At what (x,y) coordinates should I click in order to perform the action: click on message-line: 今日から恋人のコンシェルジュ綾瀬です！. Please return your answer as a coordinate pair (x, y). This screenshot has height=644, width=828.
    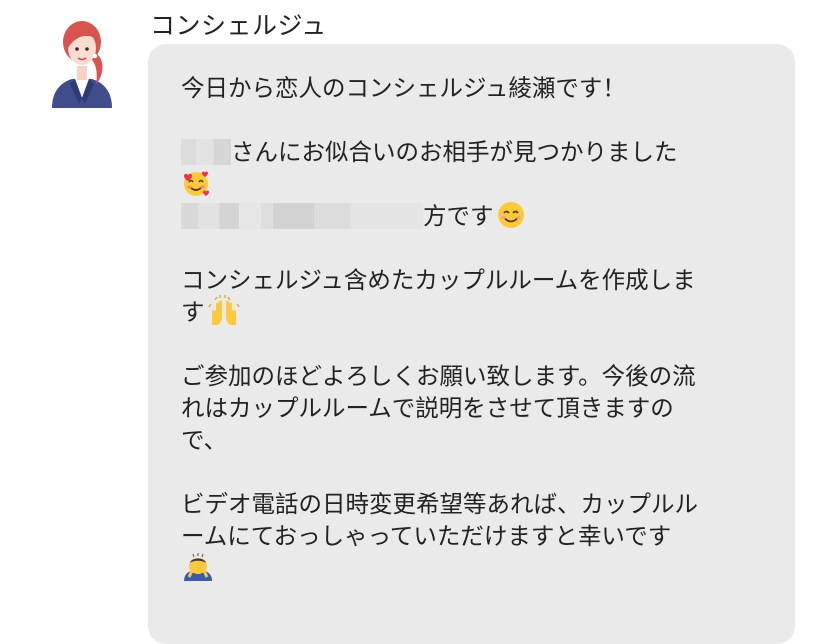
    Looking at the image, I should click on (403, 88).